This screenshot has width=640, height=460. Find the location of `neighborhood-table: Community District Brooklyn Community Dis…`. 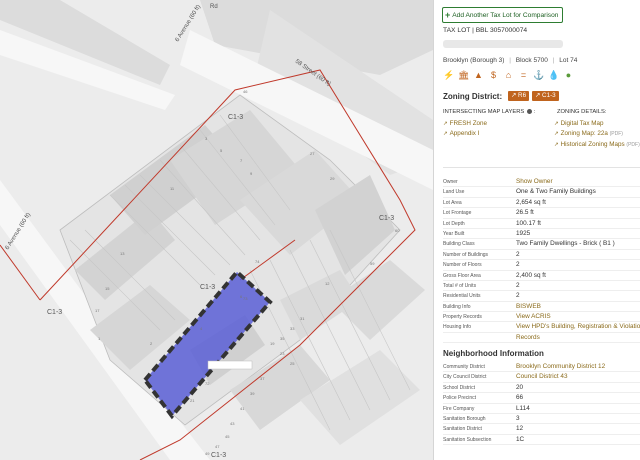

neighborhood-table: Community District Brooklyn Community Dis… is located at coordinates (541, 404).